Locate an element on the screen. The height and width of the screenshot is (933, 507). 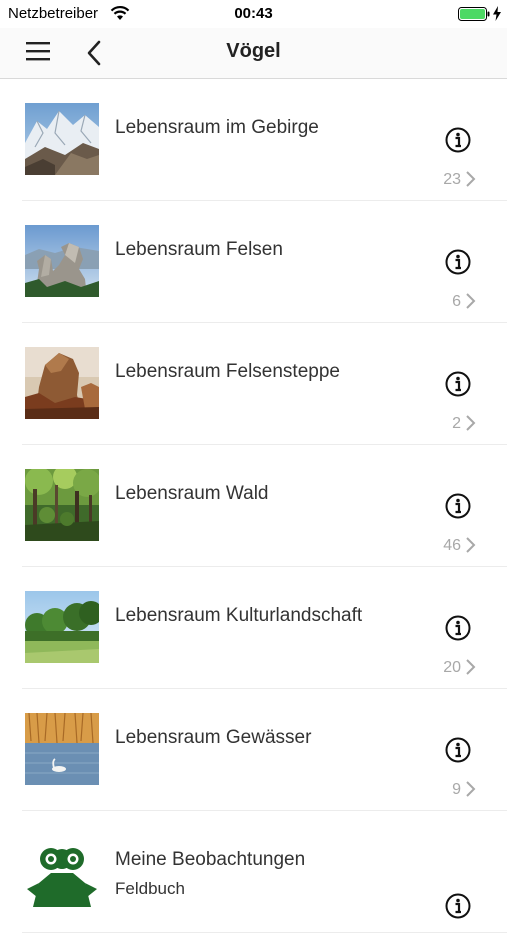
binoculars-icon is located at coordinates (62, 871).